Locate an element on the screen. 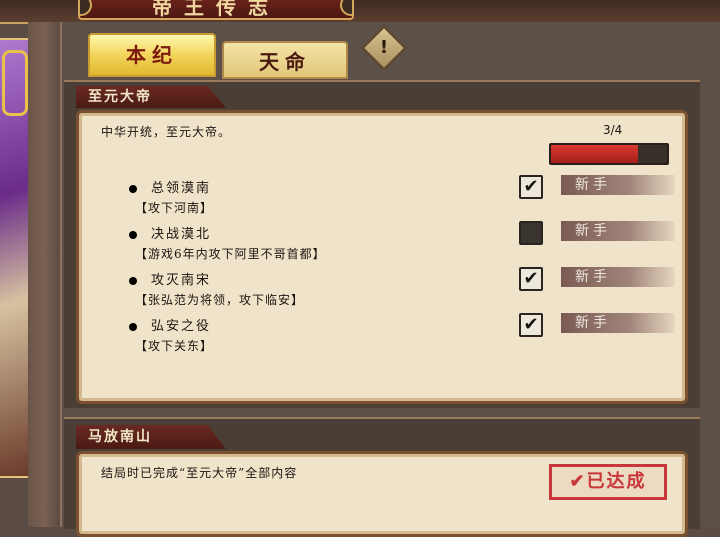 This screenshot has height=537, width=720. task-title-text: 总领漠南 is located at coordinates (181, 188).